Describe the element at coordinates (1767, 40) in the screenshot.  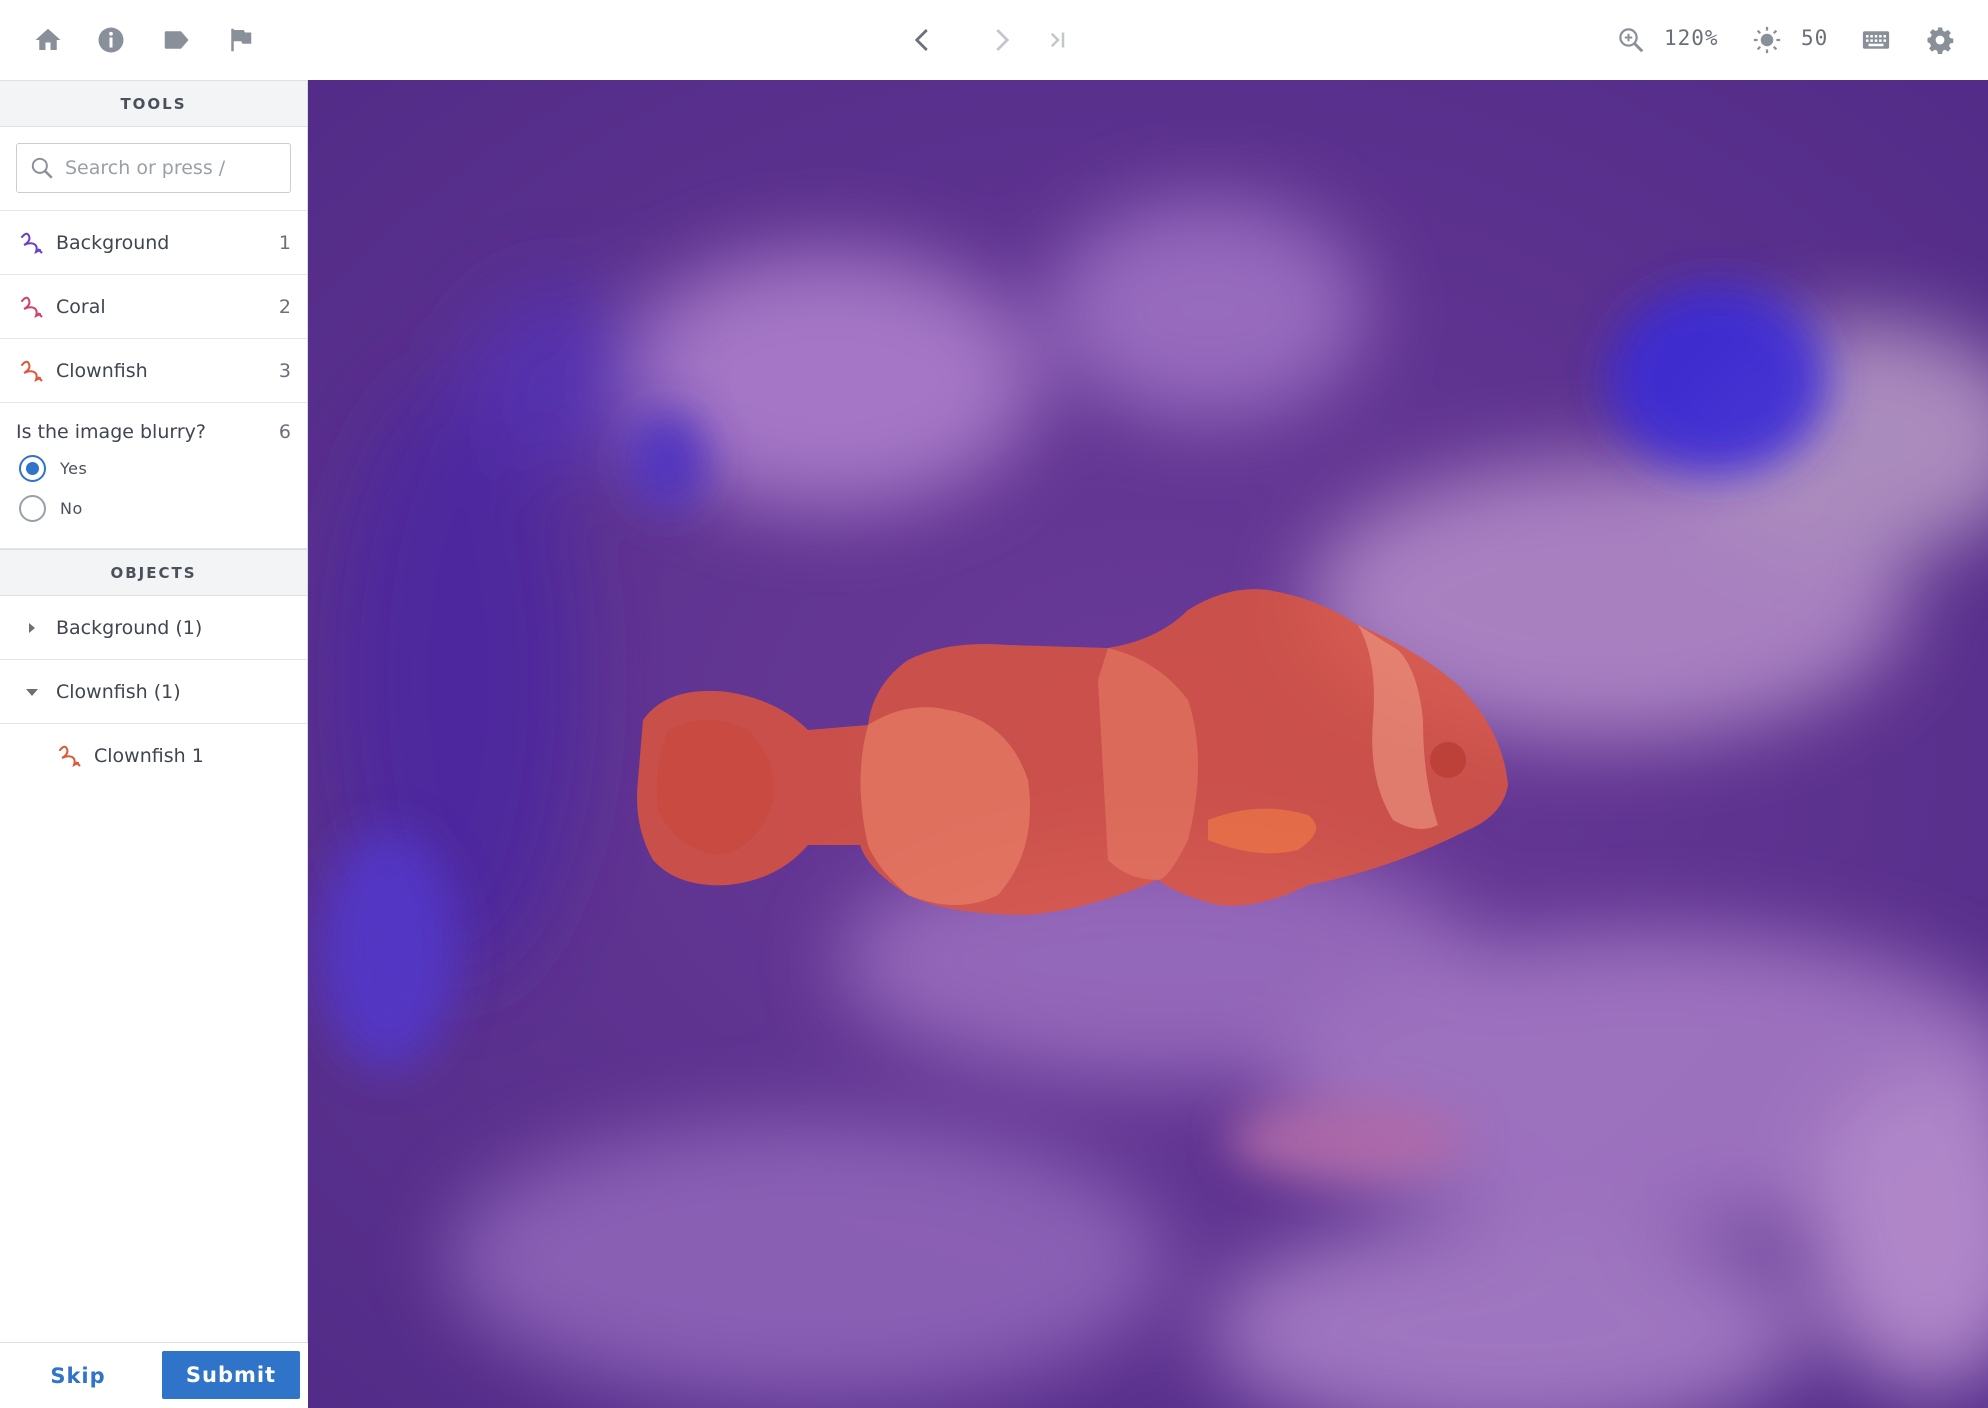
I see `brightness-icon` at that location.